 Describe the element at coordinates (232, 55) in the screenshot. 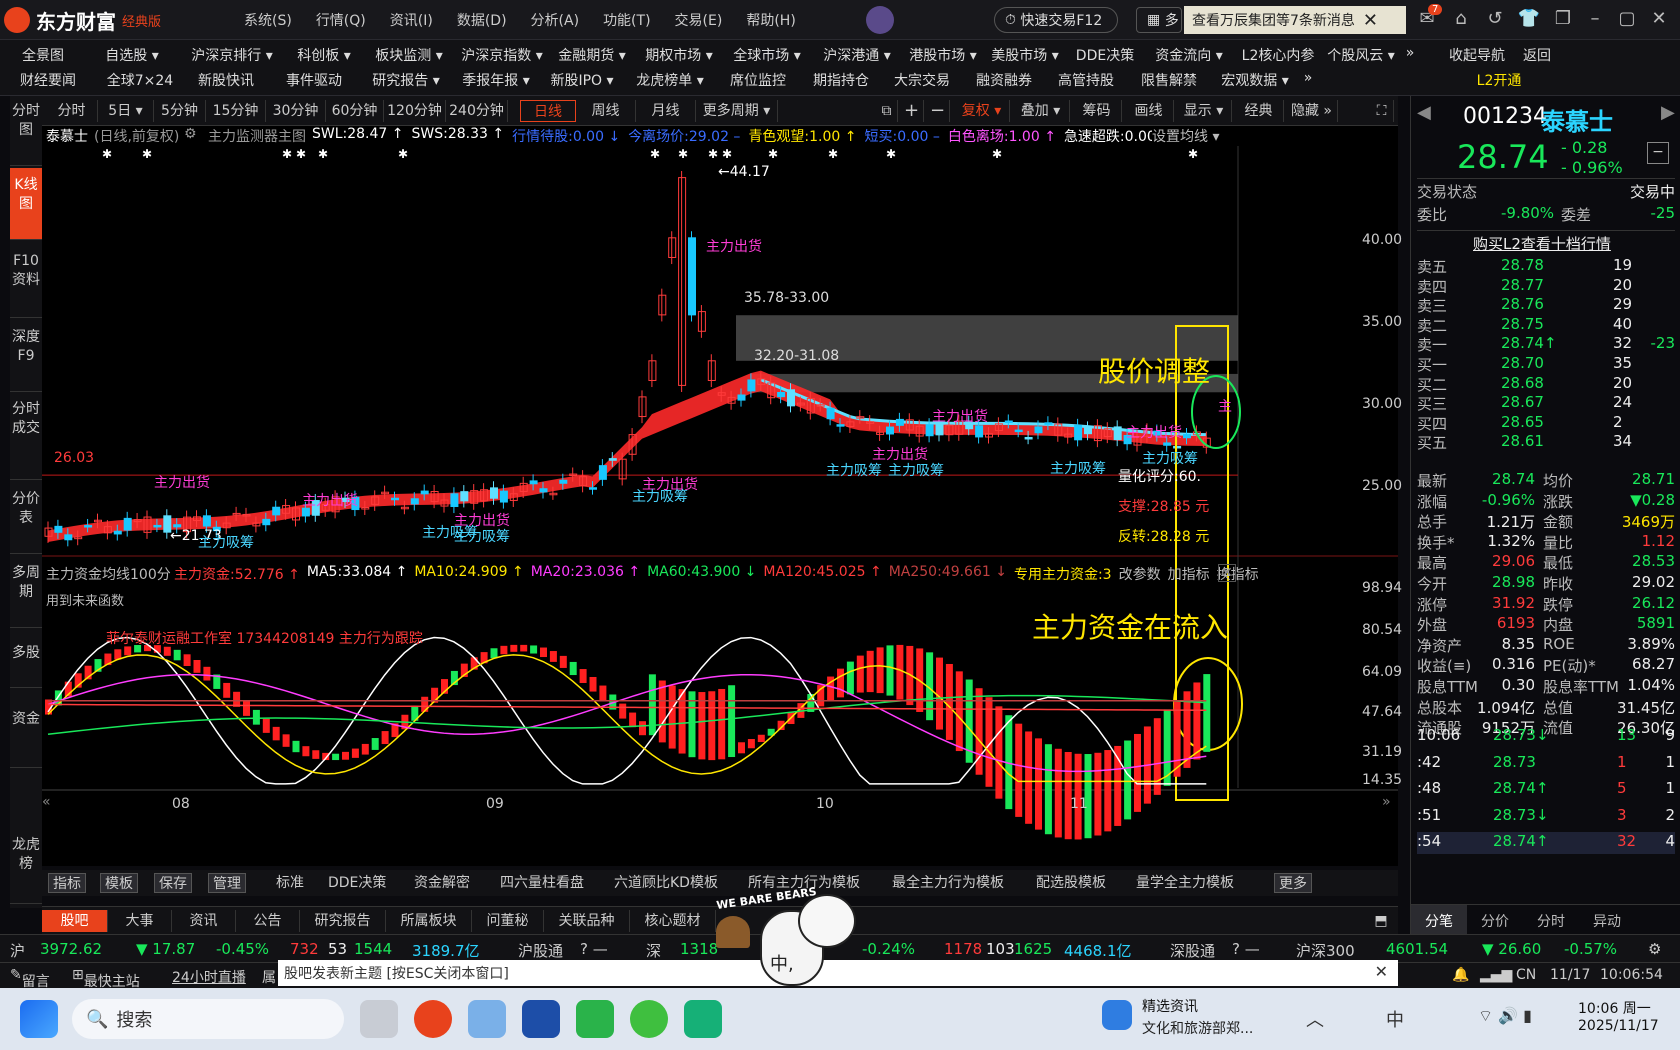

I see `nav-ranking: 沪深京排行 ▾` at that location.